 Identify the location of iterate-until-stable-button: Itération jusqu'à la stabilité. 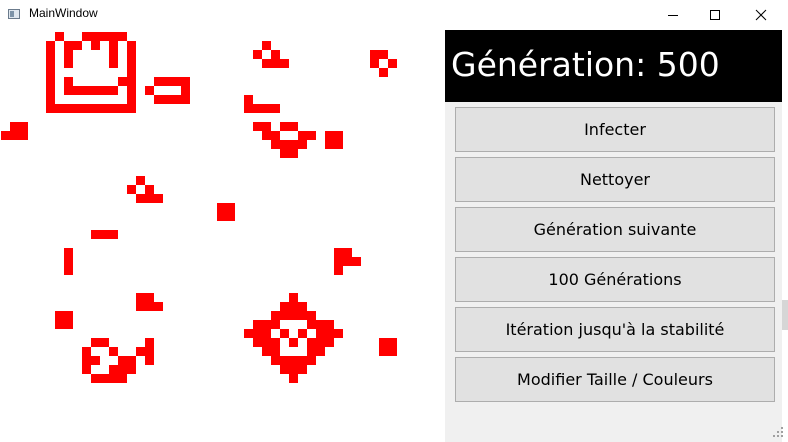
(615, 329).